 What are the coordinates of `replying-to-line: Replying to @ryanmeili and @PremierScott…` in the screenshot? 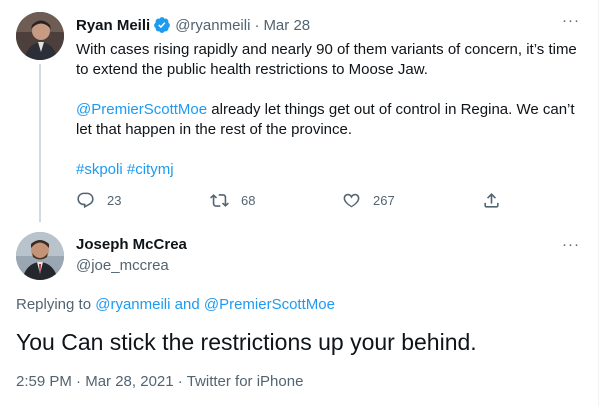 It's located at (175, 304).